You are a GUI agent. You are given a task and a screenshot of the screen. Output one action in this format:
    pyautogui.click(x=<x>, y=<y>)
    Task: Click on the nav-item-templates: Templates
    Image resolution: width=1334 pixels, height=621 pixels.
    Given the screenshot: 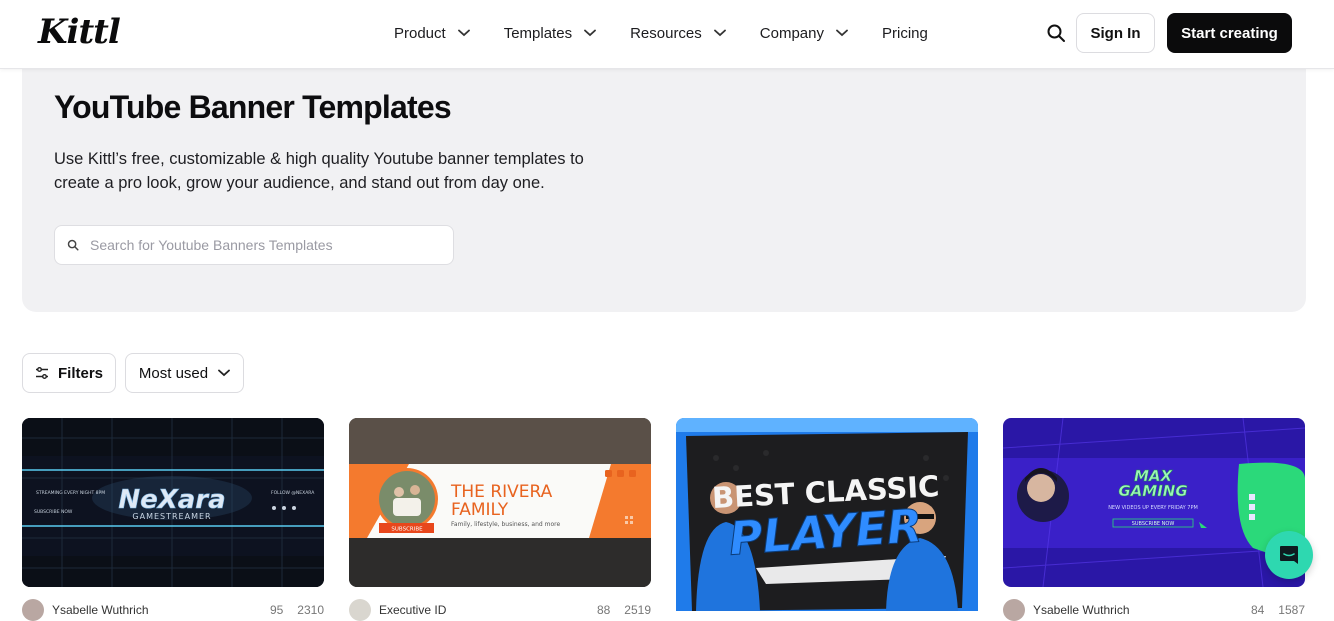 What is the action you would take?
    pyautogui.click(x=550, y=33)
    